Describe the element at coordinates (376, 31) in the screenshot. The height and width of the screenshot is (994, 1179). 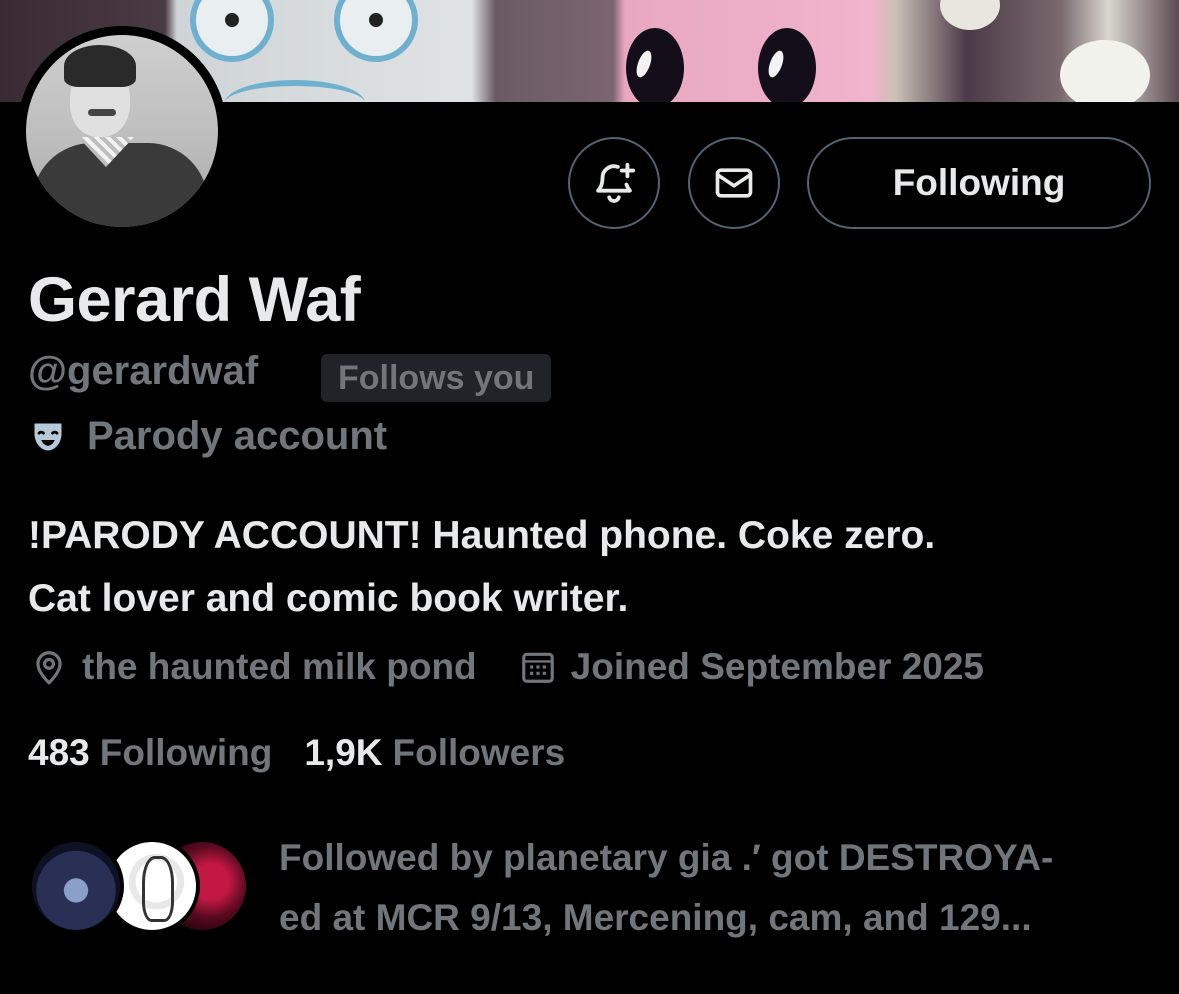
I see `banner-eye-right` at that location.